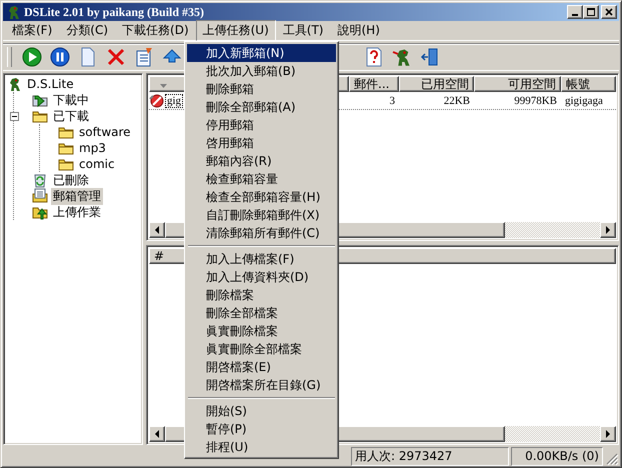  Describe the element at coordinates (557, 456) in the screenshot. I see `transfer-speed: 0.00KB/s (0)` at that location.